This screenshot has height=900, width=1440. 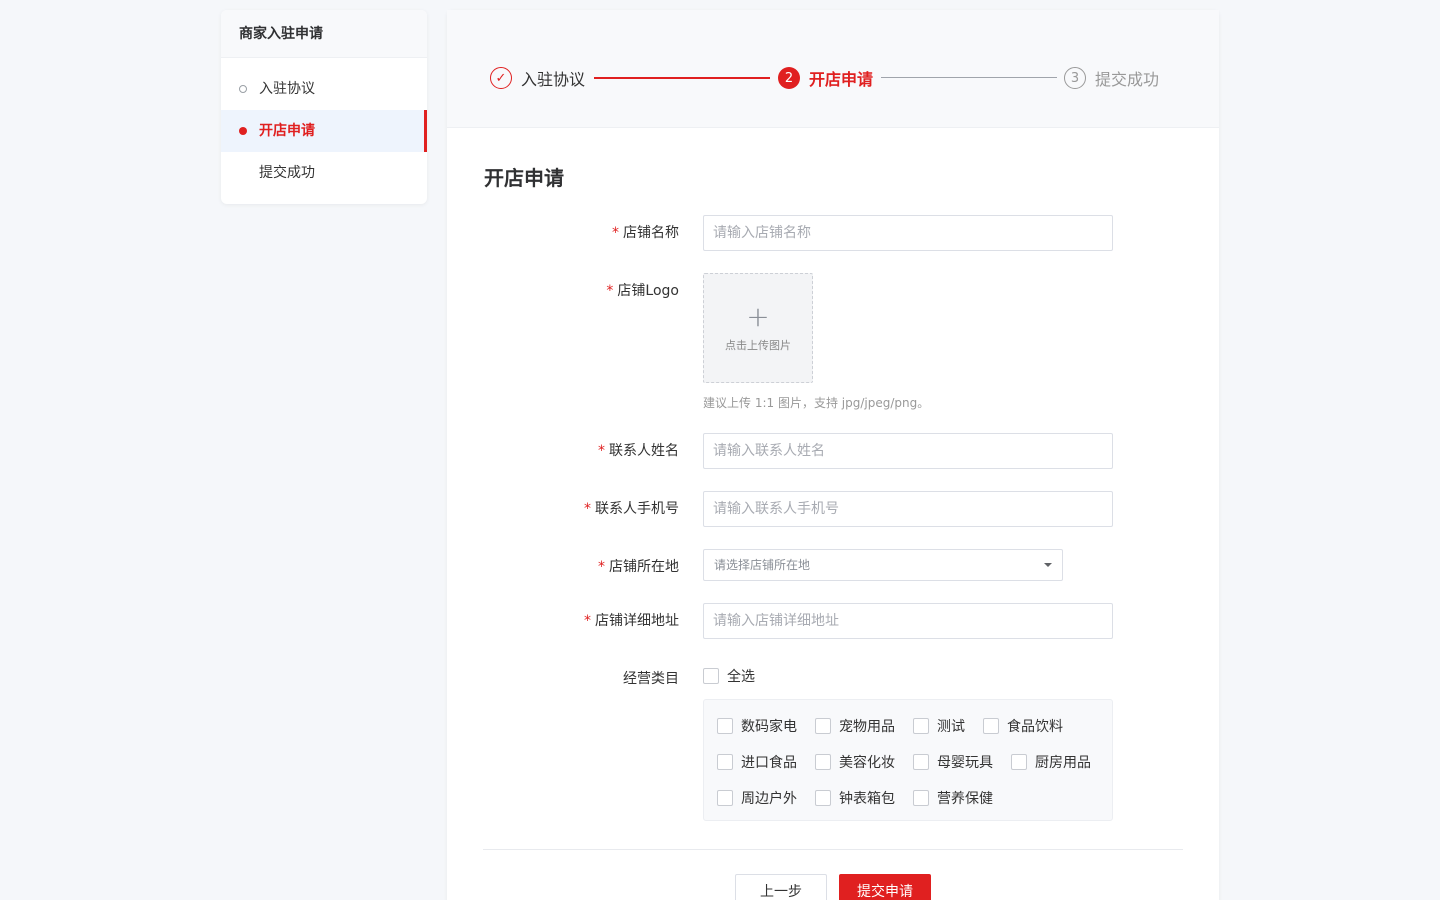 I want to click on step-agreement: ✓ 入驻协议, so click(x=537, y=78).